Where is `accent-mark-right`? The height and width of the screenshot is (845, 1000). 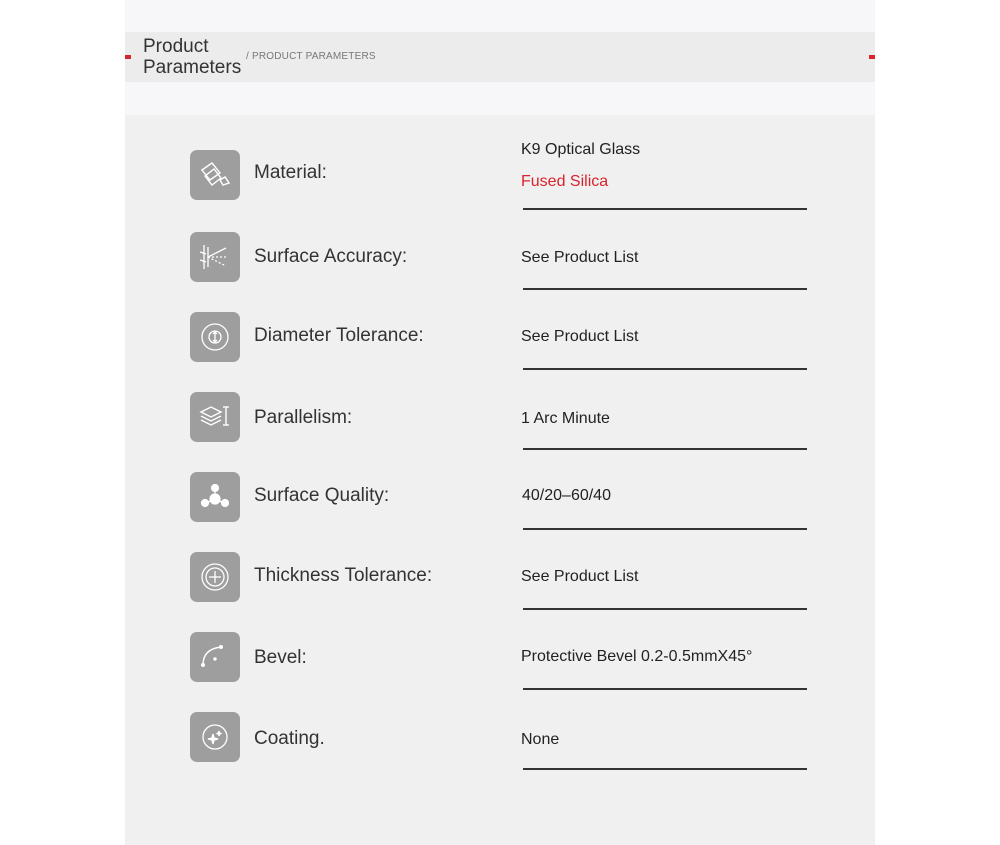
accent-mark-right is located at coordinates (872, 57).